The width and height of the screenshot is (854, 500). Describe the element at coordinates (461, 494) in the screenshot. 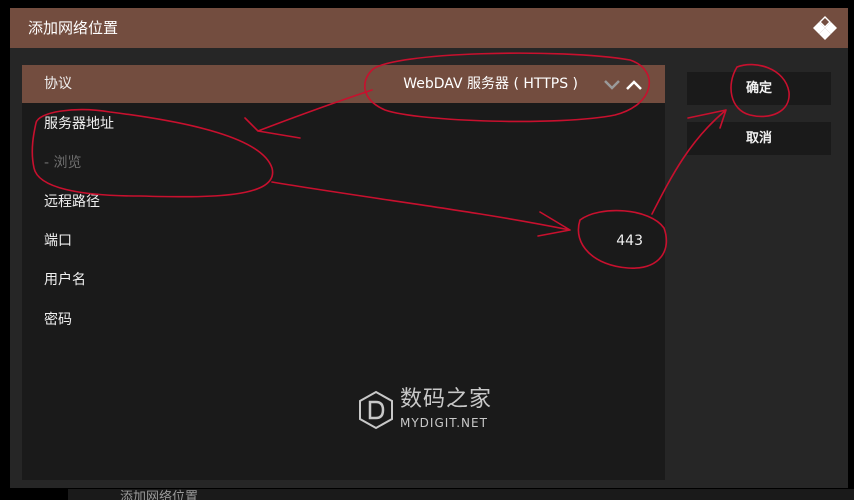

I see `background-window: 添加网络位置` at that location.